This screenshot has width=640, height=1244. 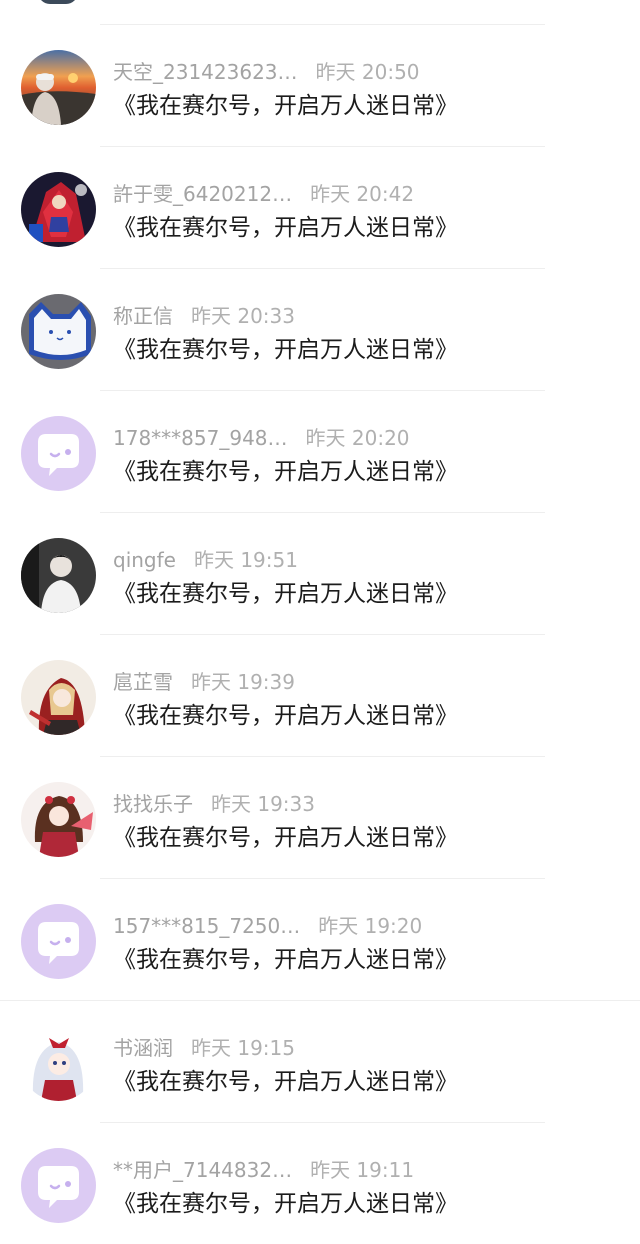 What do you see at coordinates (320, 329) in the screenshot?
I see `list-item: 称正信 昨天 20:33 《我在赛尔号，开启万人迷日常》` at bounding box center [320, 329].